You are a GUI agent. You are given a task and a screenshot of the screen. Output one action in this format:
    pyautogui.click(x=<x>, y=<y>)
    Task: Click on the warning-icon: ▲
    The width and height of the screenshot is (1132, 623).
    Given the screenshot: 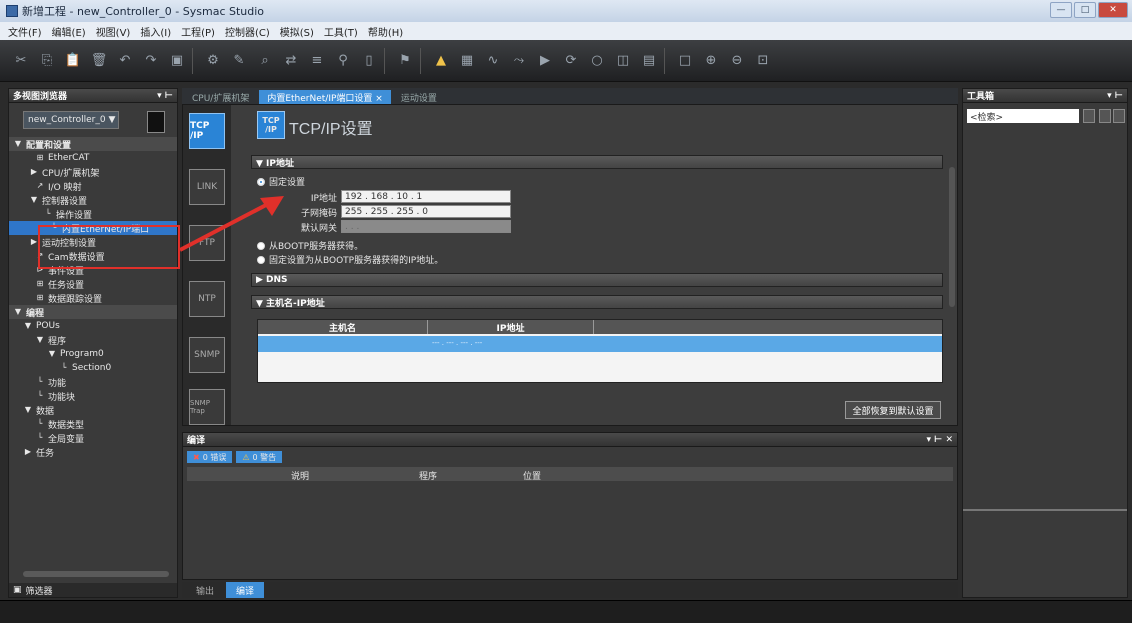 What is the action you would take?
    pyautogui.click(x=441, y=61)
    